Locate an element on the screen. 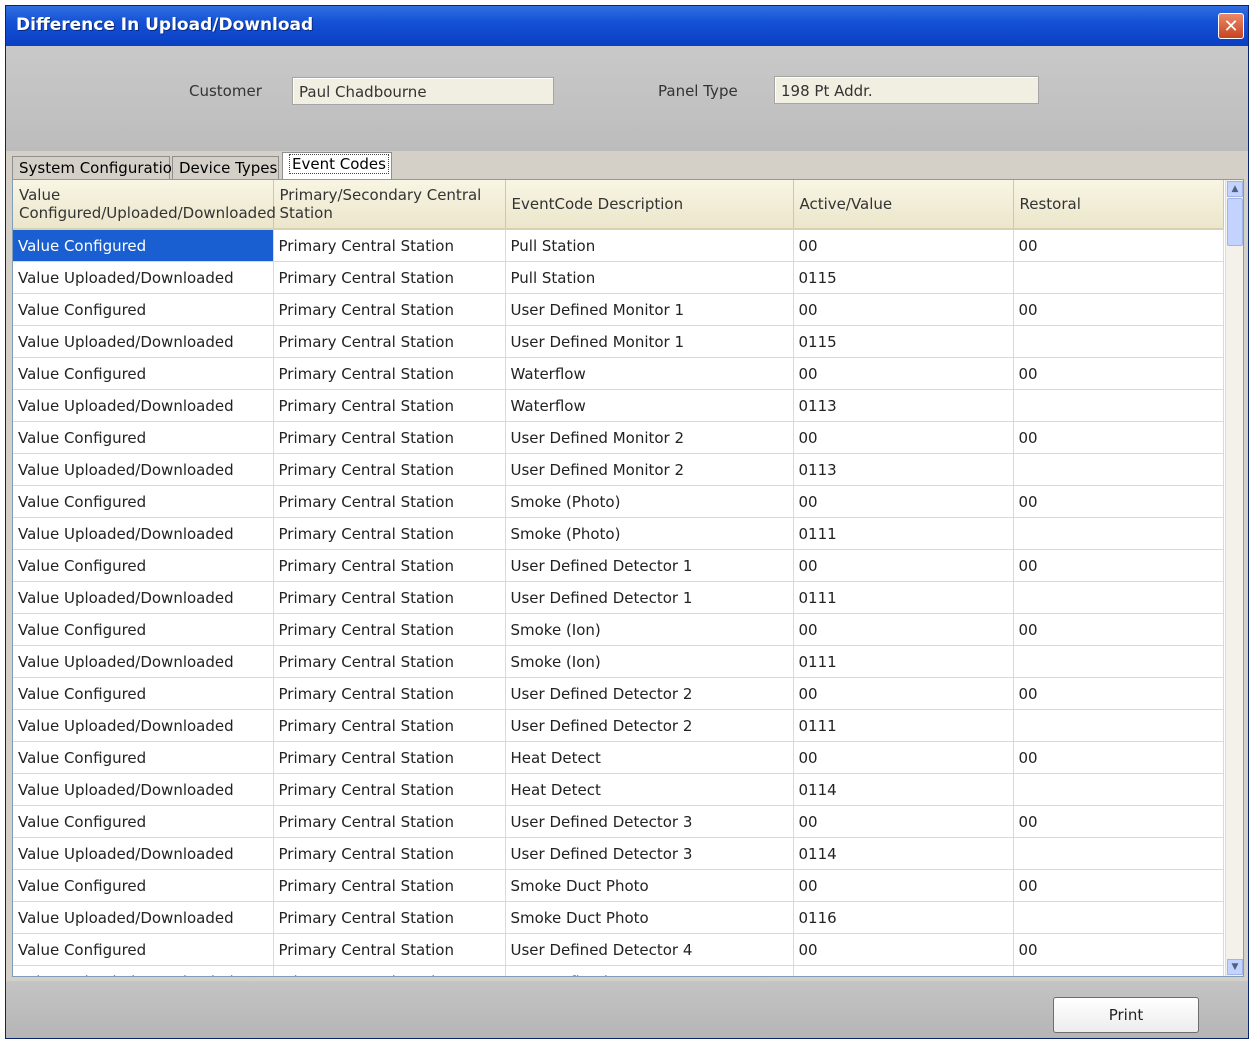 This screenshot has width=1252, height=1042. cell-description: User Defined Detector 2 is located at coordinates (649, 693).